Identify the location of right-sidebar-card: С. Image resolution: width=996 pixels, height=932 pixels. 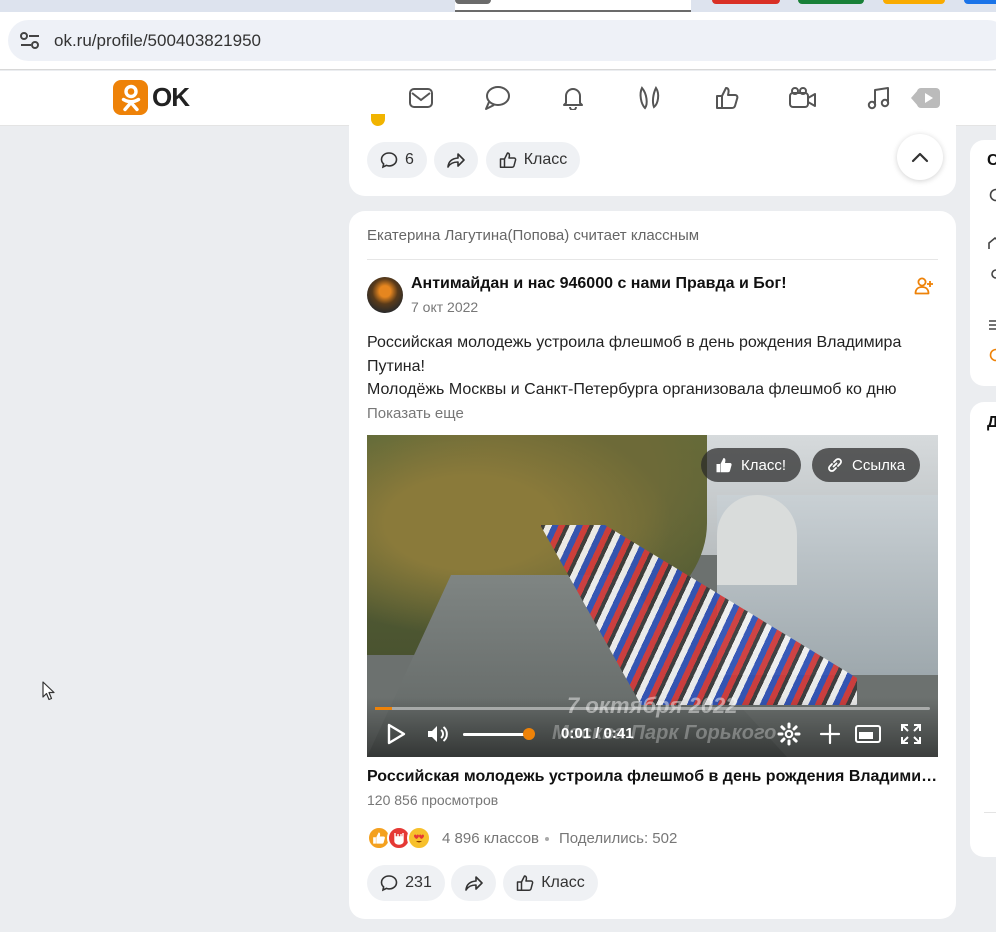
(983, 263).